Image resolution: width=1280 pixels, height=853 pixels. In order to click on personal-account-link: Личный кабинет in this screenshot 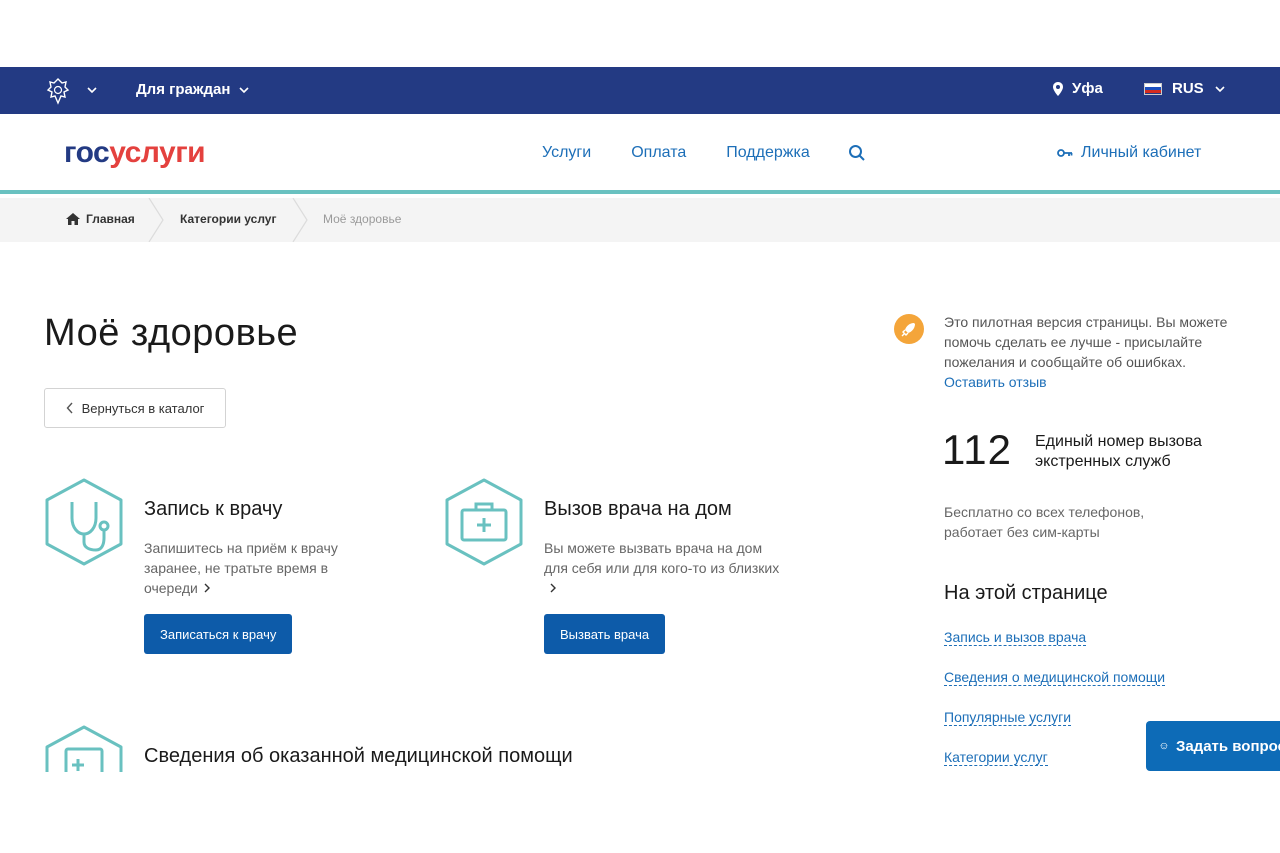, I will do `click(1129, 153)`.